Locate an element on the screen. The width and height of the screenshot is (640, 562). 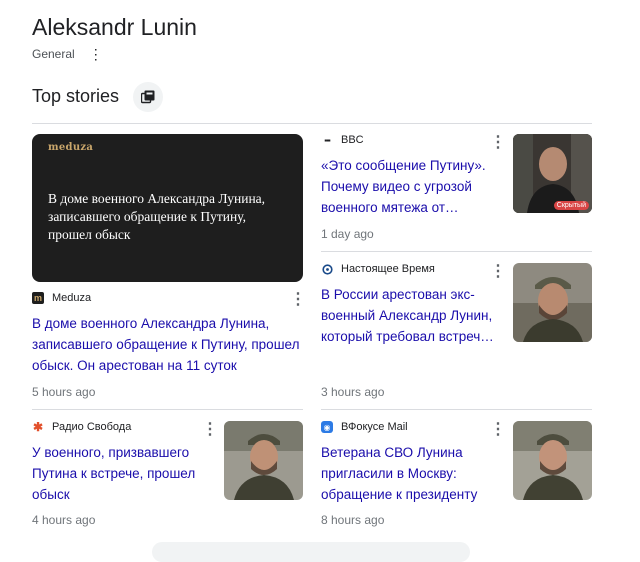
section-divider is located at coordinates (312, 123).